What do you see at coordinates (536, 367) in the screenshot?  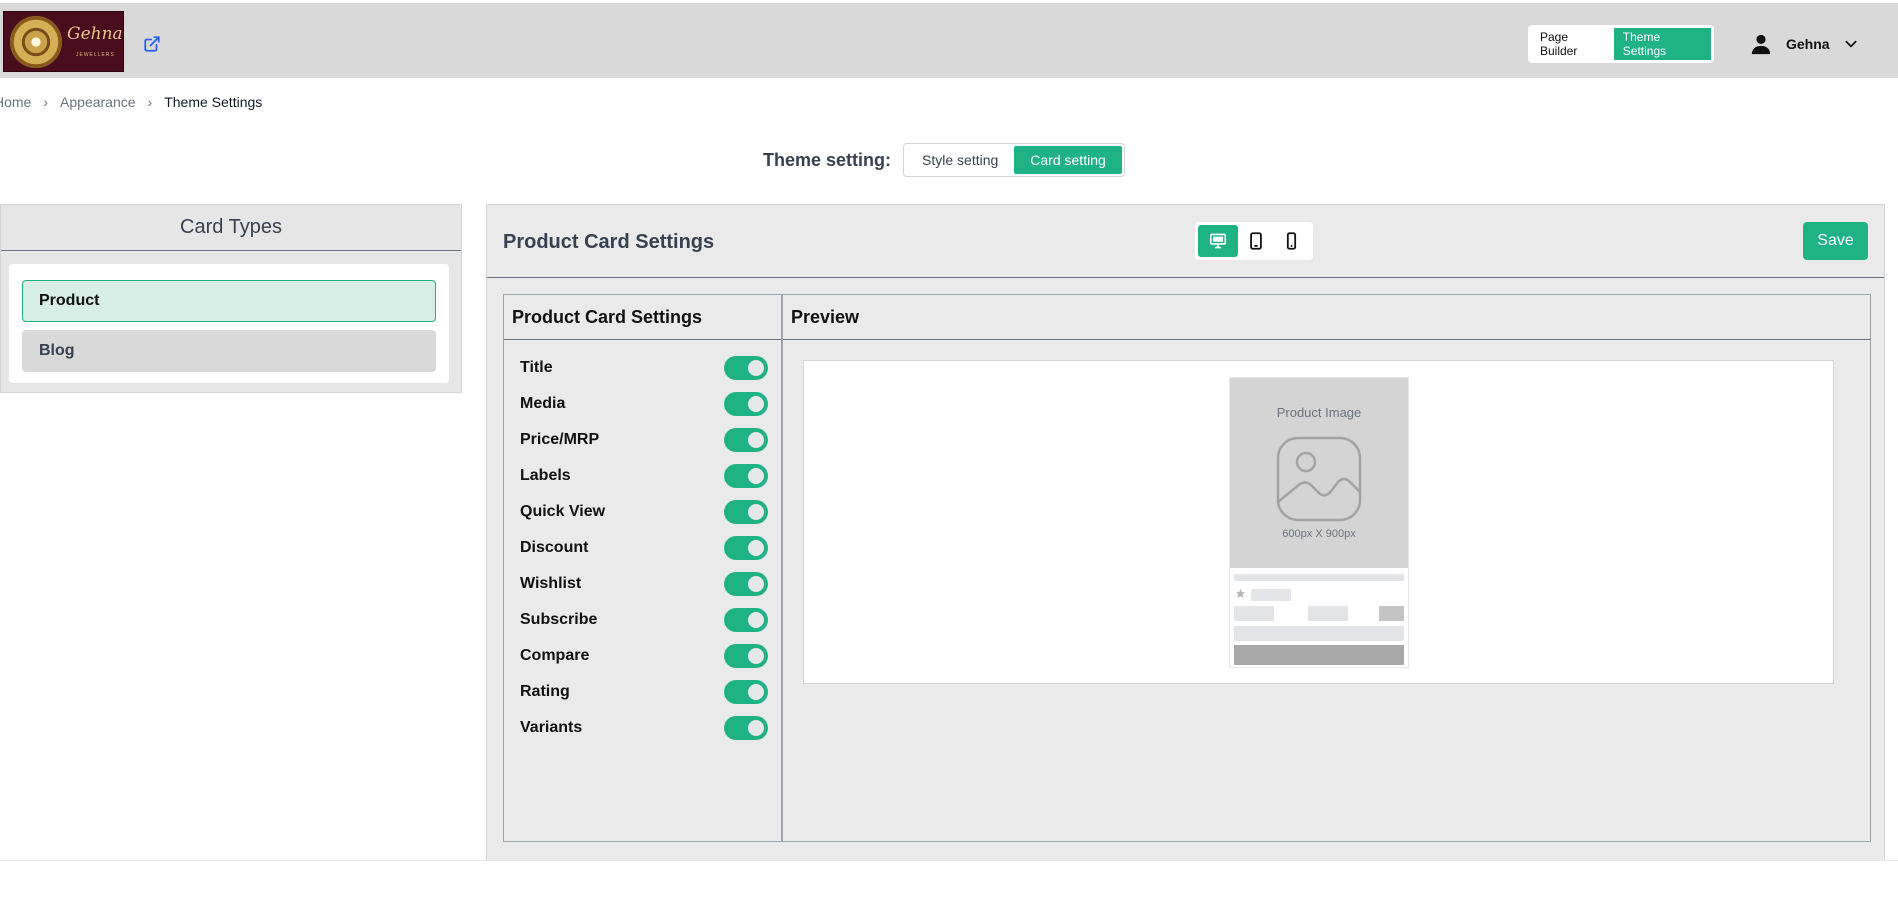 I see `toggle-label: Title` at bounding box center [536, 367].